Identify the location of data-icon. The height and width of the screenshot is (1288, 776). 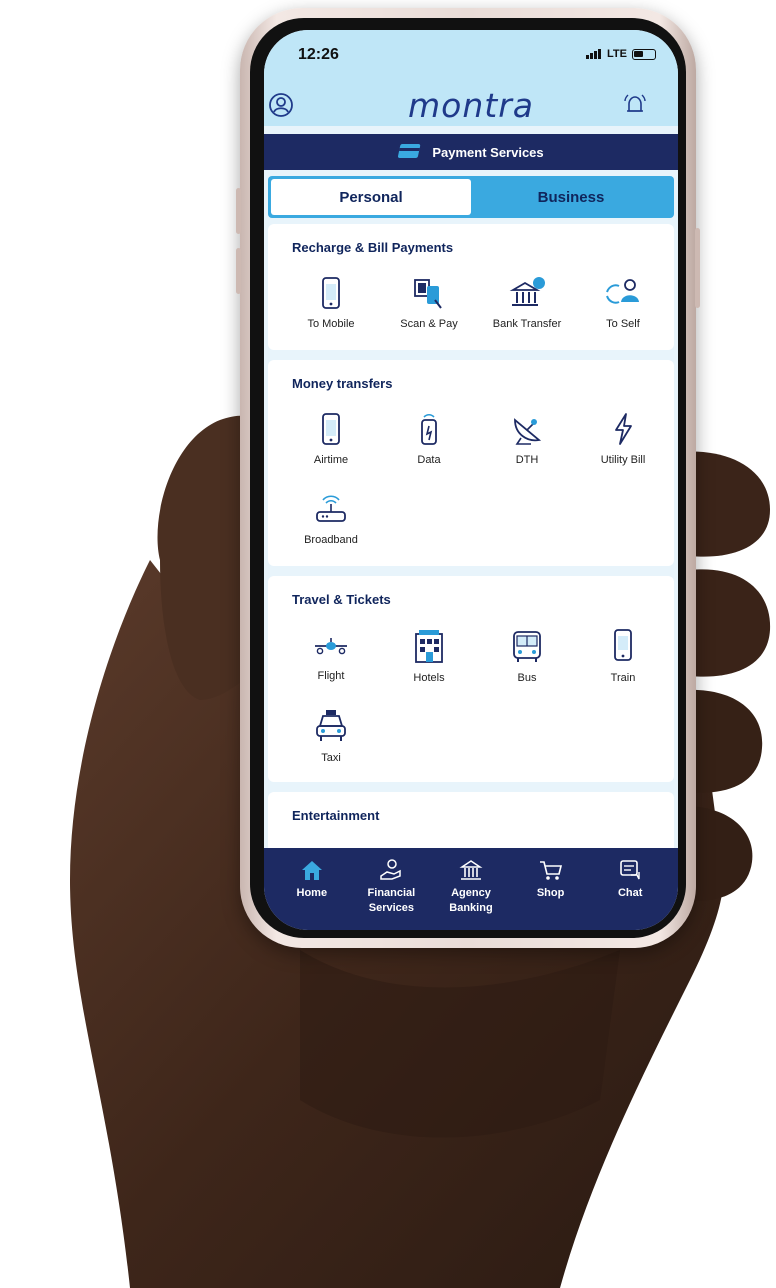
(429, 429).